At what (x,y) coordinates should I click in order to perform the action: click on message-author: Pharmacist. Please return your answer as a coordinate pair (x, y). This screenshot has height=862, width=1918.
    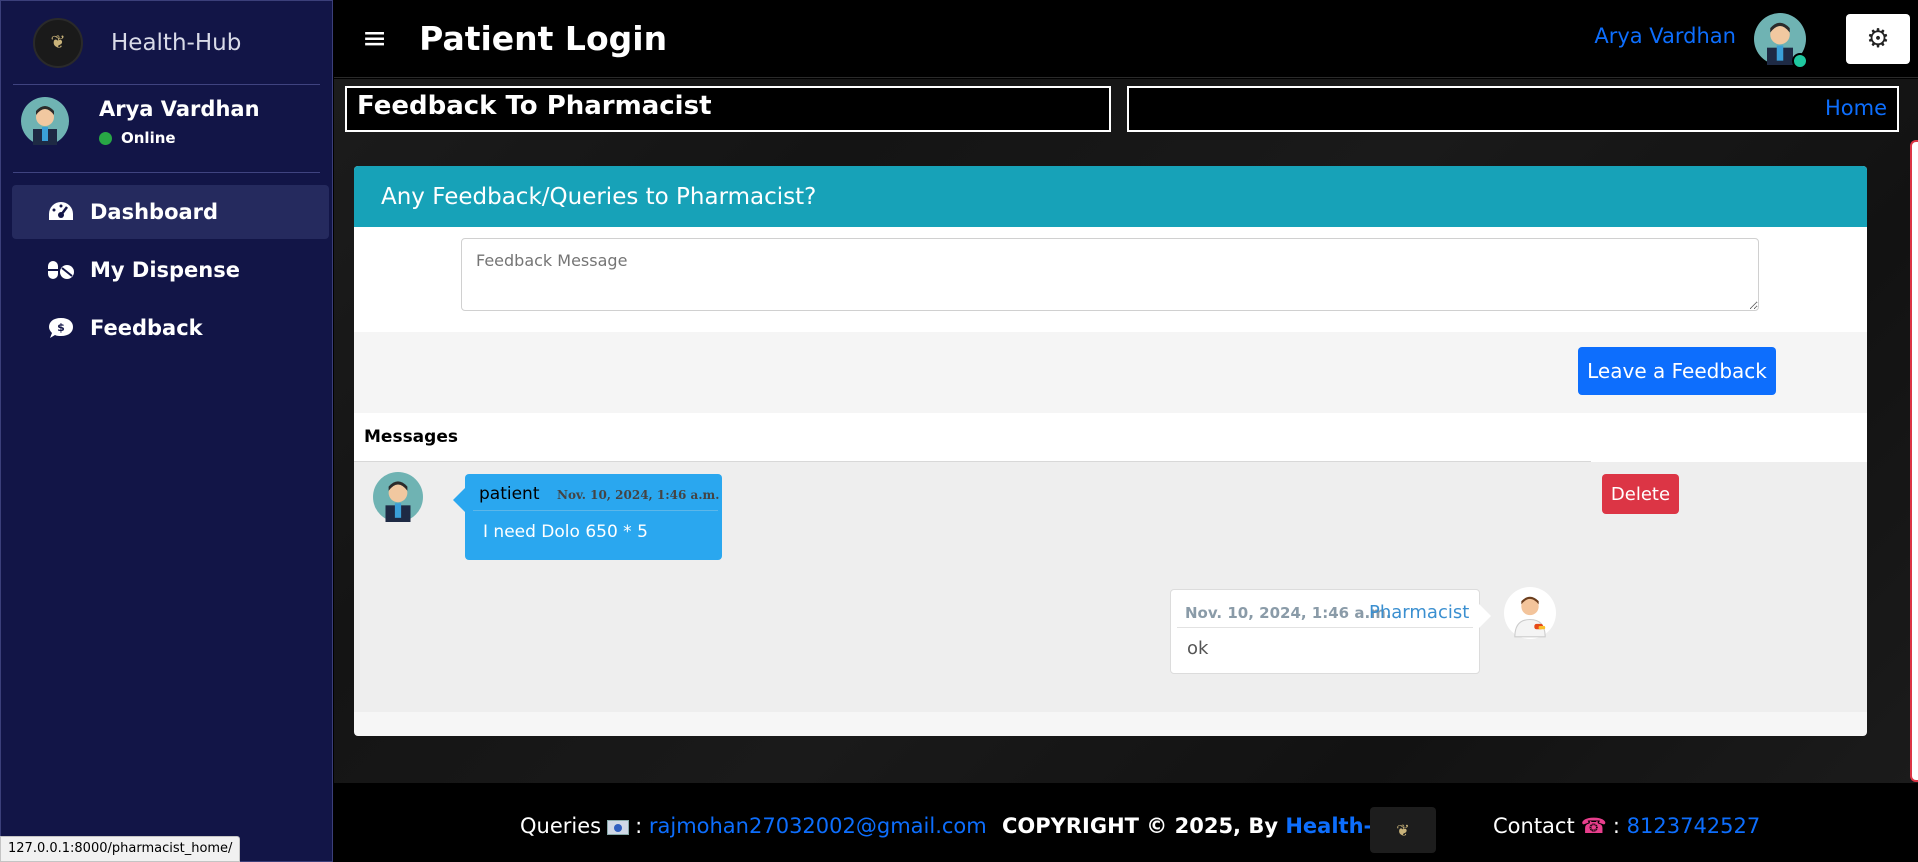
    Looking at the image, I should click on (1419, 612).